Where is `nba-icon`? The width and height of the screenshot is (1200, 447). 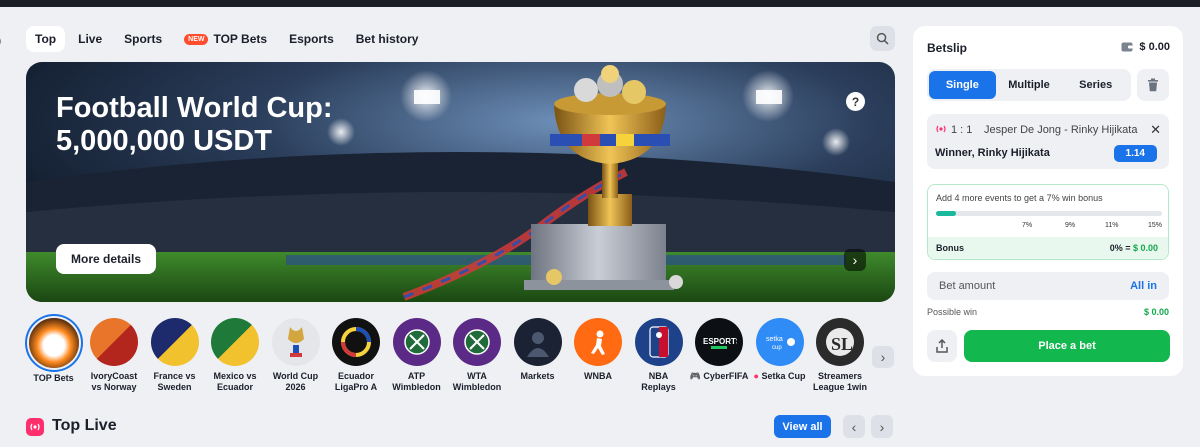 nba-icon is located at coordinates (658, 342).